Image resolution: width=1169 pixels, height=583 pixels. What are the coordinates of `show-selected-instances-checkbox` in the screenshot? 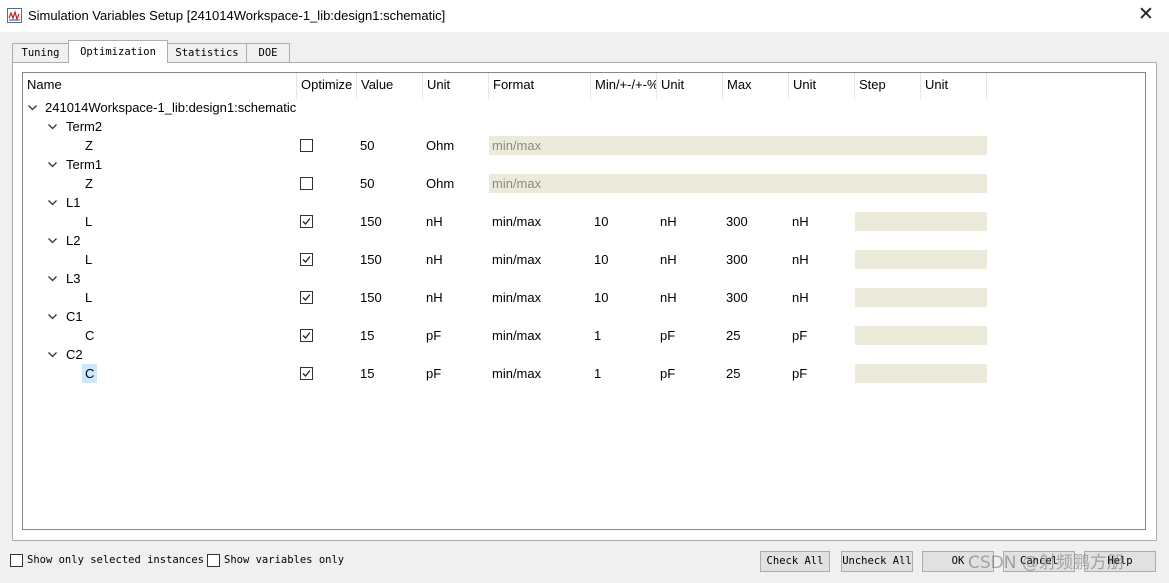 It's located at (16, 560).